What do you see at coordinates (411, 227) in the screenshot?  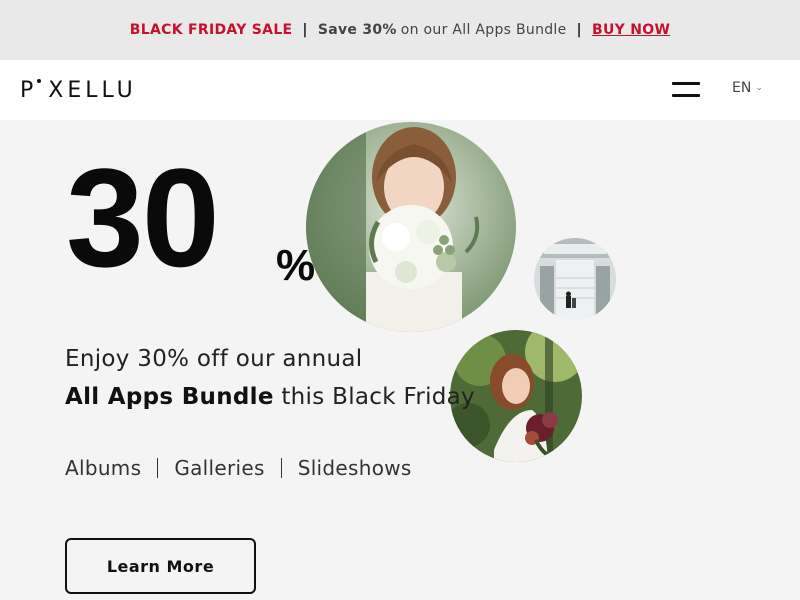 I see `bride-bouquet-photo` at bounding box center [411, 227].